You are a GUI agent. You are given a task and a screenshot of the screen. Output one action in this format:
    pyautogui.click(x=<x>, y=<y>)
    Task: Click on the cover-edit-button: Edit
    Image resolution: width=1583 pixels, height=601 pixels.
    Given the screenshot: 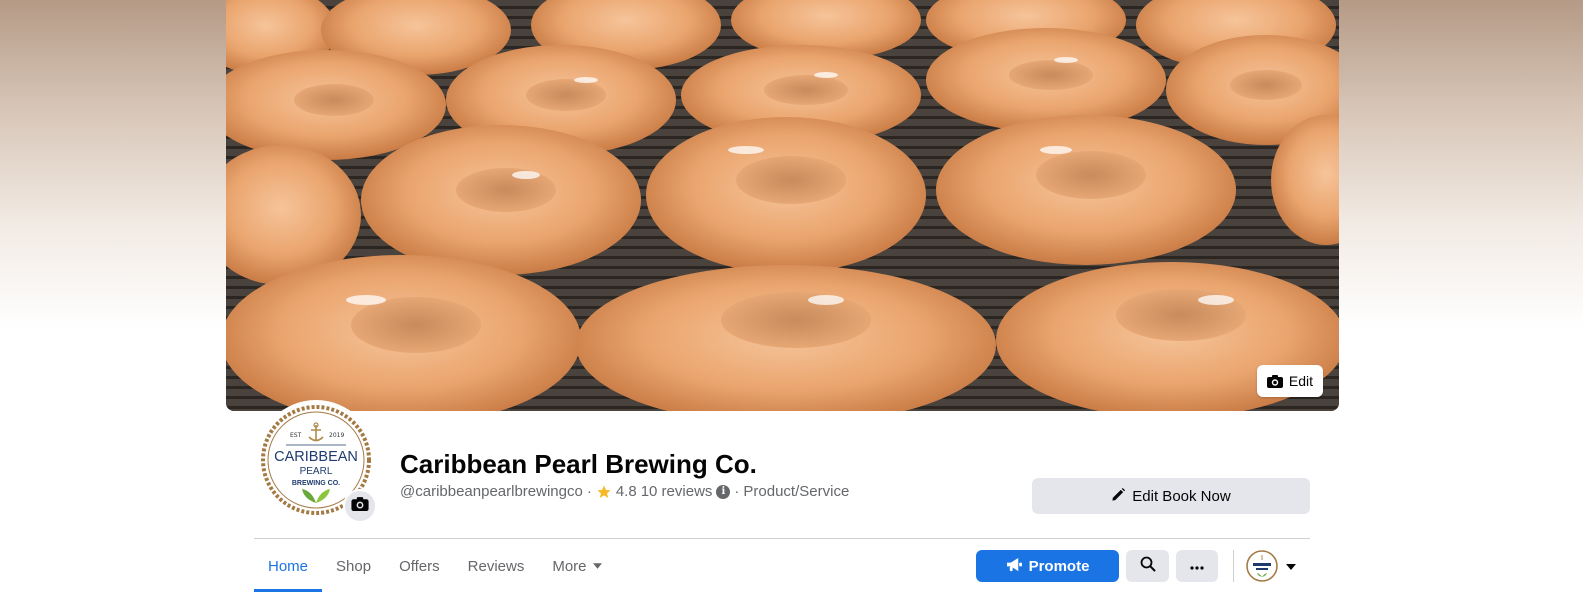 What is the action you would take?
    pyautogui.click(x=1289, y=381)
    